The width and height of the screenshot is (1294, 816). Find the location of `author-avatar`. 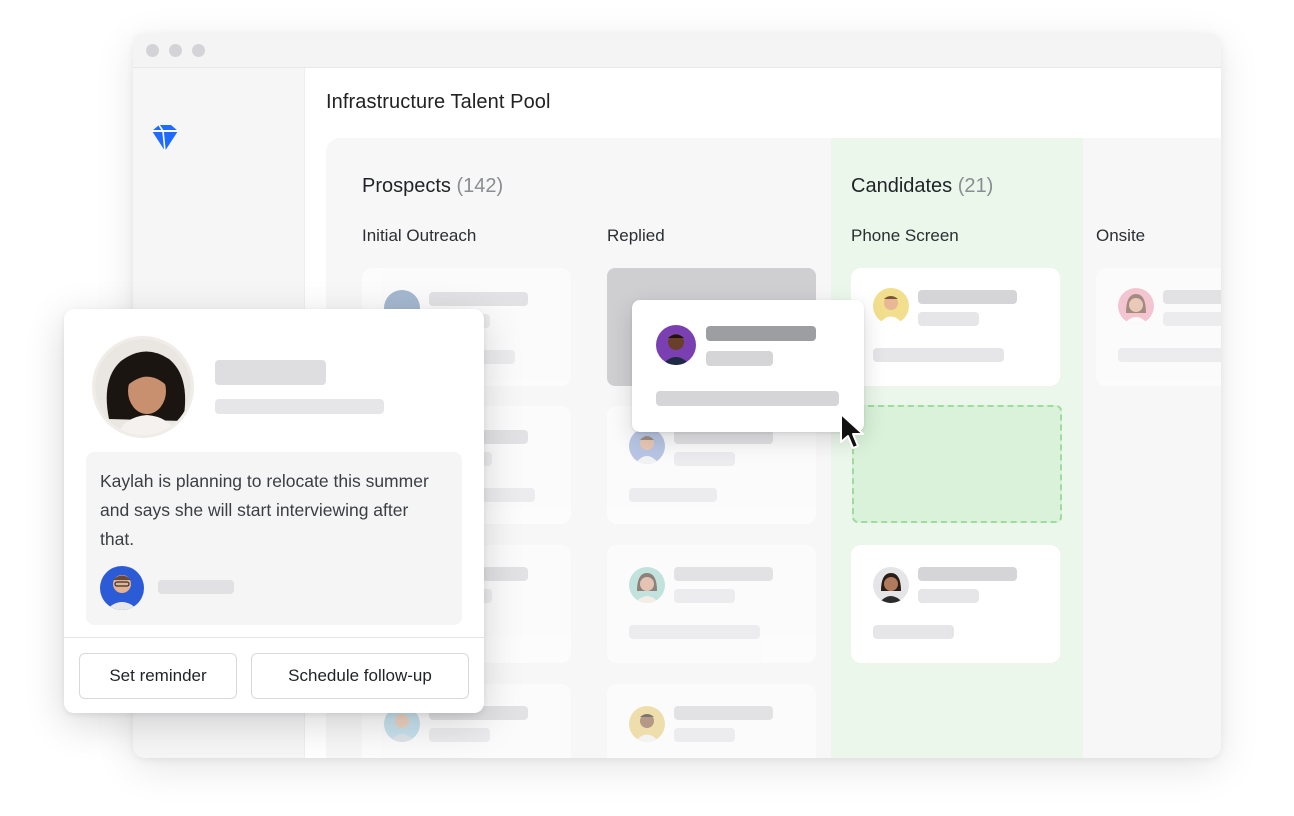

author-avatar is located at coordinates (122, 588).